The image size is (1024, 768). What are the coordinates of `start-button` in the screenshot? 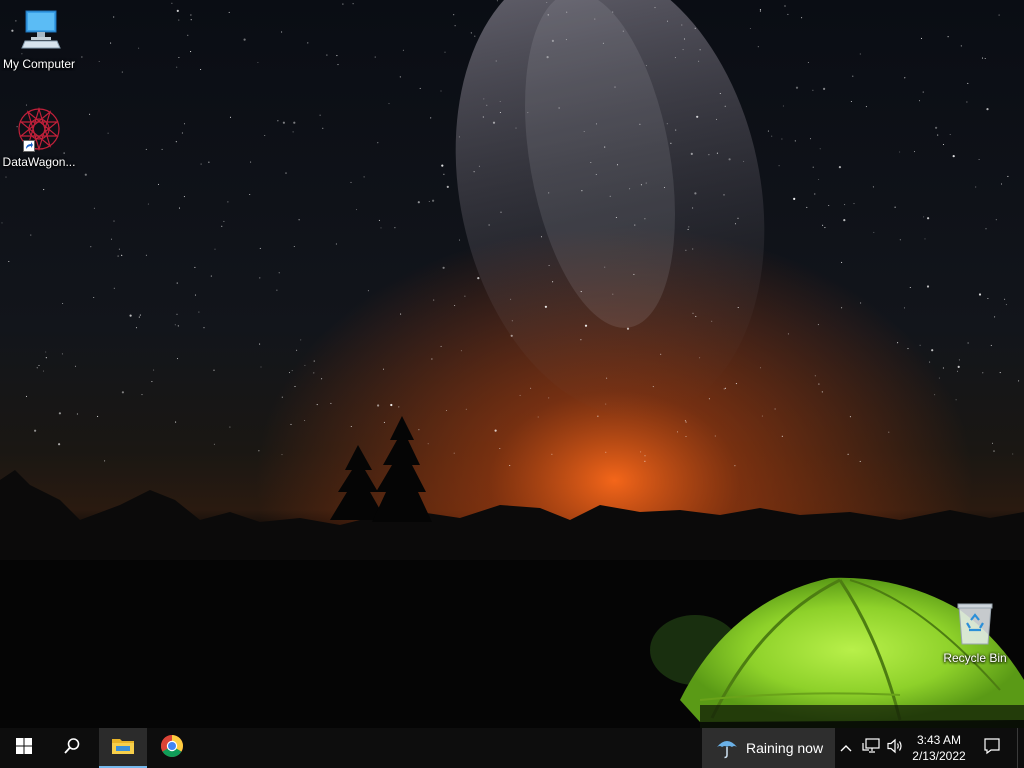 It's located at (24, 748).